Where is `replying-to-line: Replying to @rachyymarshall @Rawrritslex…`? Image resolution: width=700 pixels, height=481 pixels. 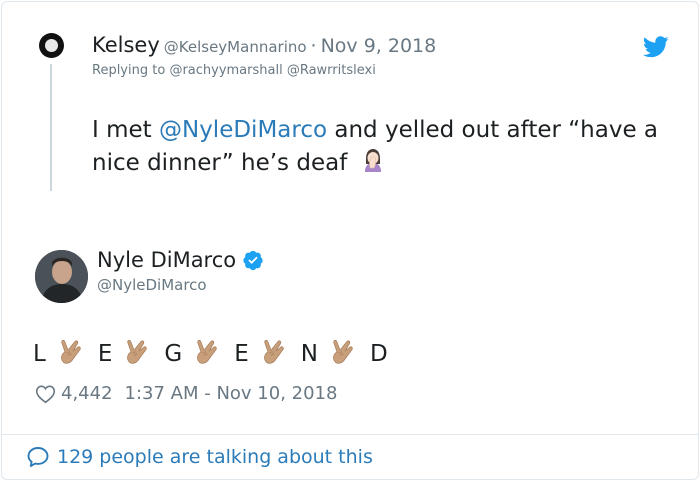 replying-to-line: Replying to @rachyymarshall @Rawrritslex… is located at coordinates (234, 70).